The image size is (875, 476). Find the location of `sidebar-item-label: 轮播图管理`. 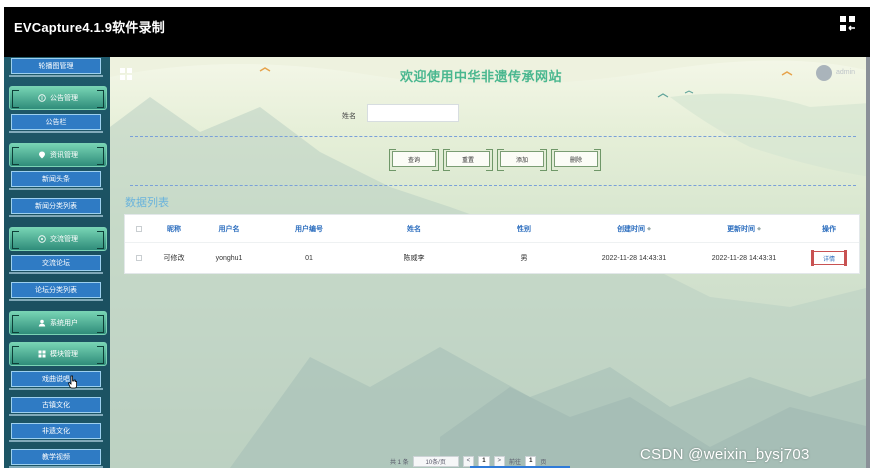

sidebar-item-label: 轮播图管理 is located at coordinates (56, 66).